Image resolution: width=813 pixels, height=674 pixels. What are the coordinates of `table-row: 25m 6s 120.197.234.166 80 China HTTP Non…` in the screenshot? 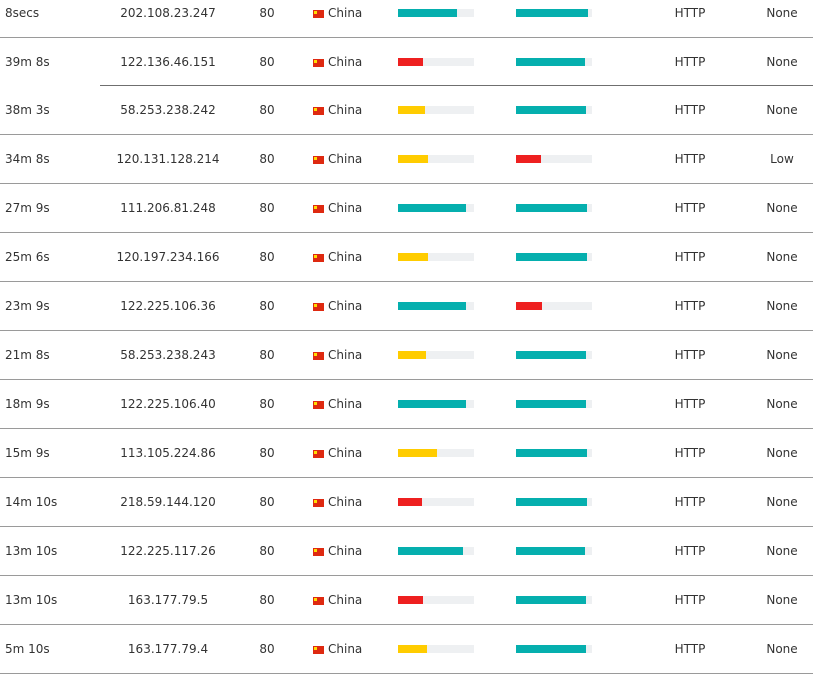 It's located at (406, 257).